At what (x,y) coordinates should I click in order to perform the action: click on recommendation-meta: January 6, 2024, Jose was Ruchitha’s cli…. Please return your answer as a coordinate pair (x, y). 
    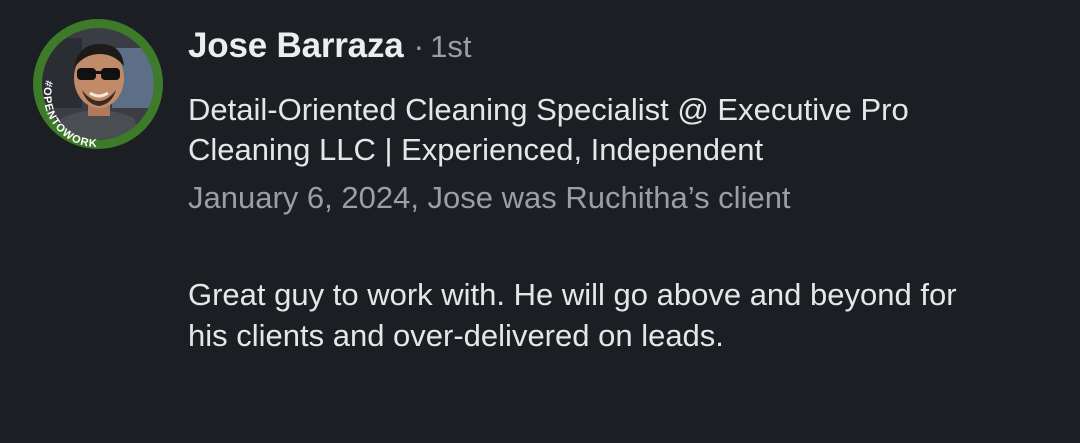
    Looking at the image, I should click on (489, 197).